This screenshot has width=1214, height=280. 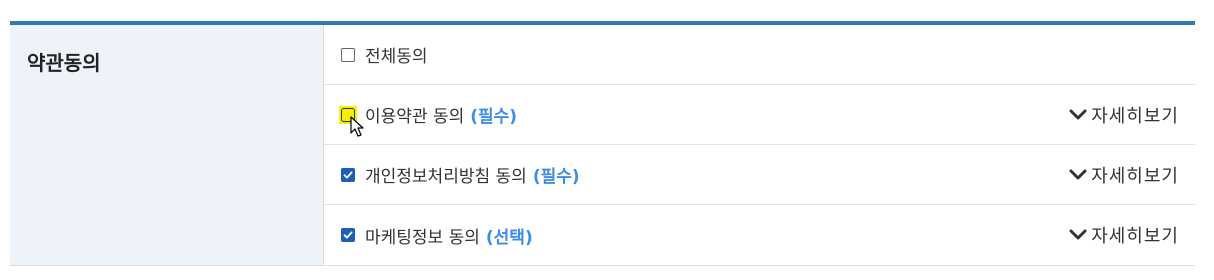 I want to click on optional-tag: (선택), so click(x=509, y=237).